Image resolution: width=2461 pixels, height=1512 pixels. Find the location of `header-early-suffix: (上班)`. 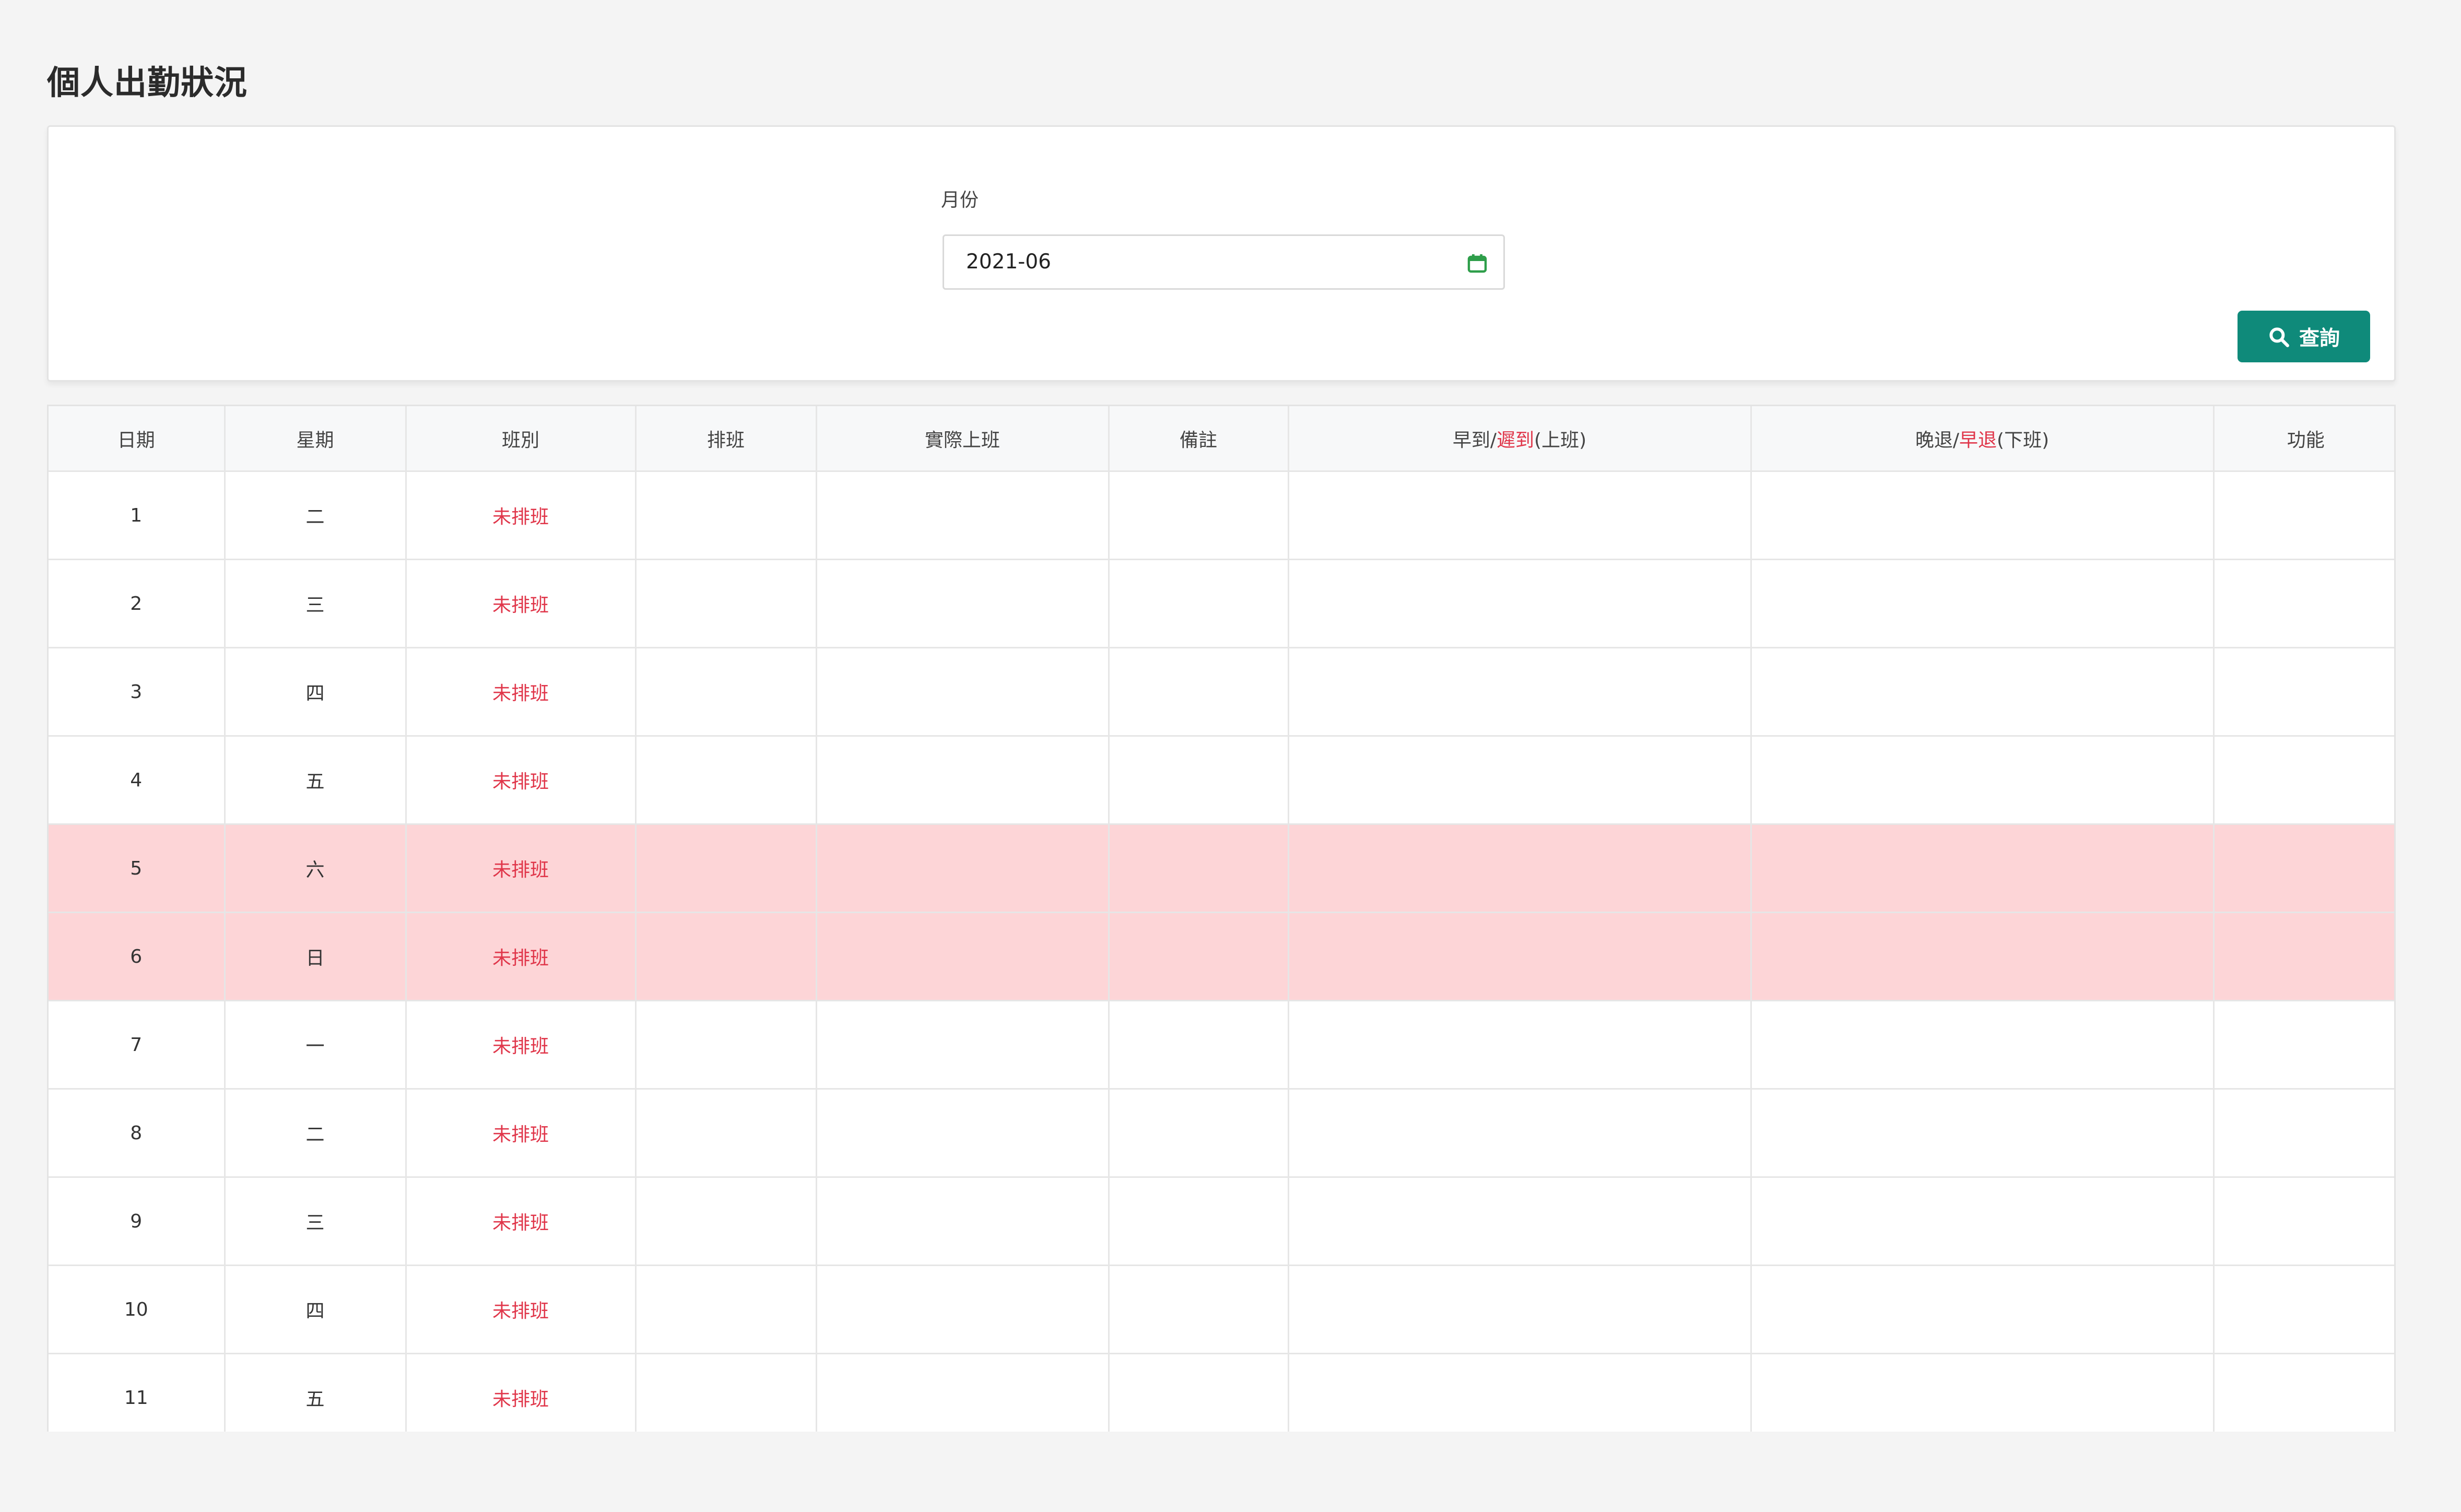

header-early-suffix: (上班) is located at coordinates (1560, 440).